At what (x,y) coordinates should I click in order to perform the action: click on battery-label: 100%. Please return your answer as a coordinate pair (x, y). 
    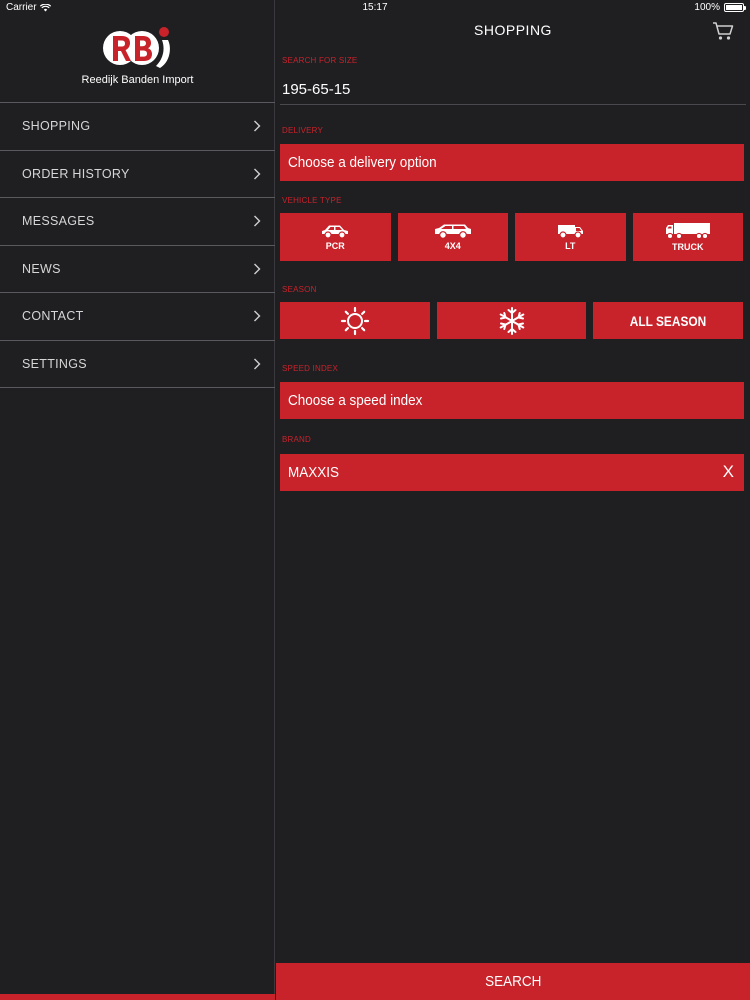
    Looking at the image, I should click on (707, 7).